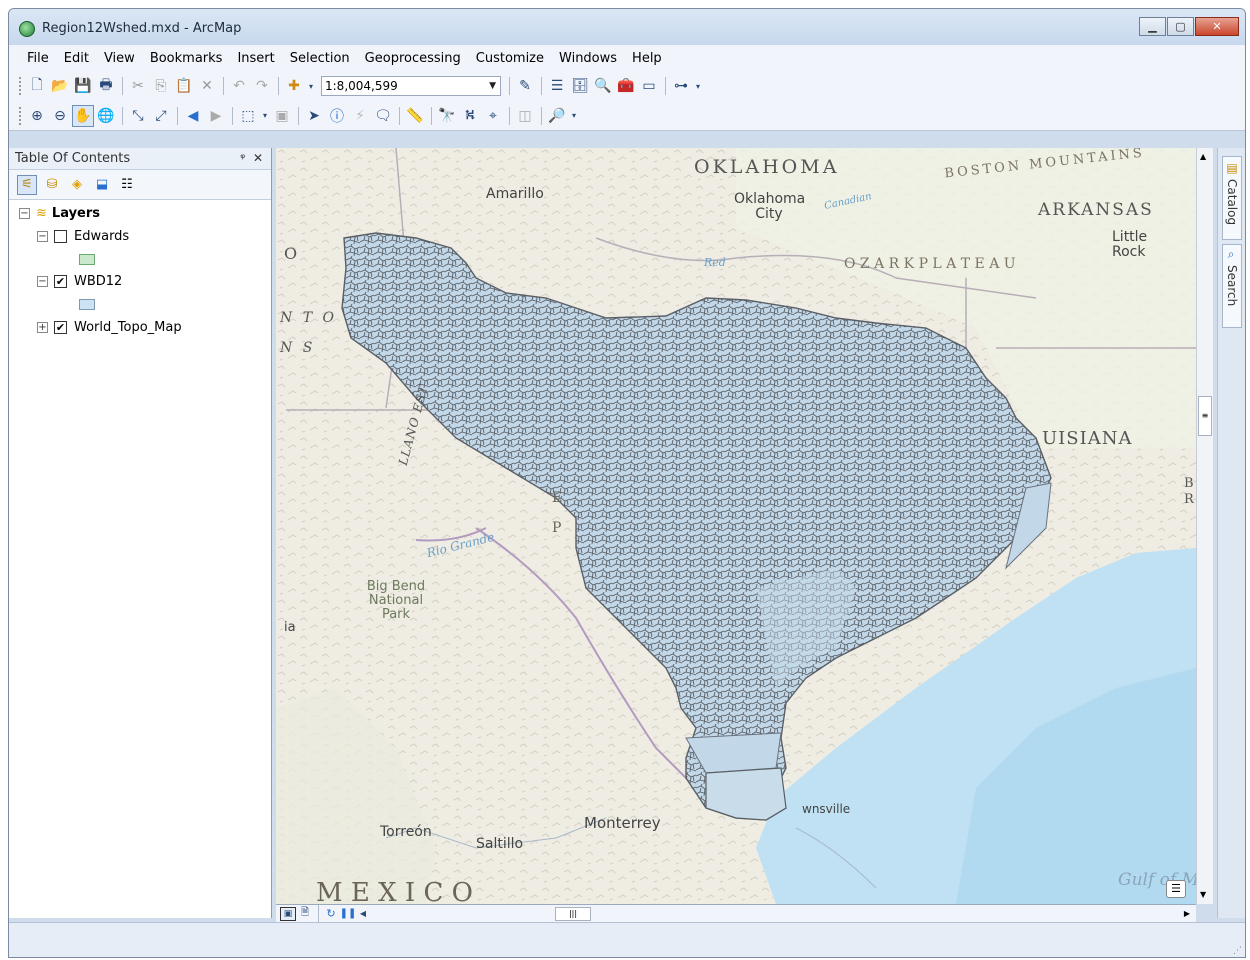  I want to click on python-window-icon: ▭, so click(649, 86).